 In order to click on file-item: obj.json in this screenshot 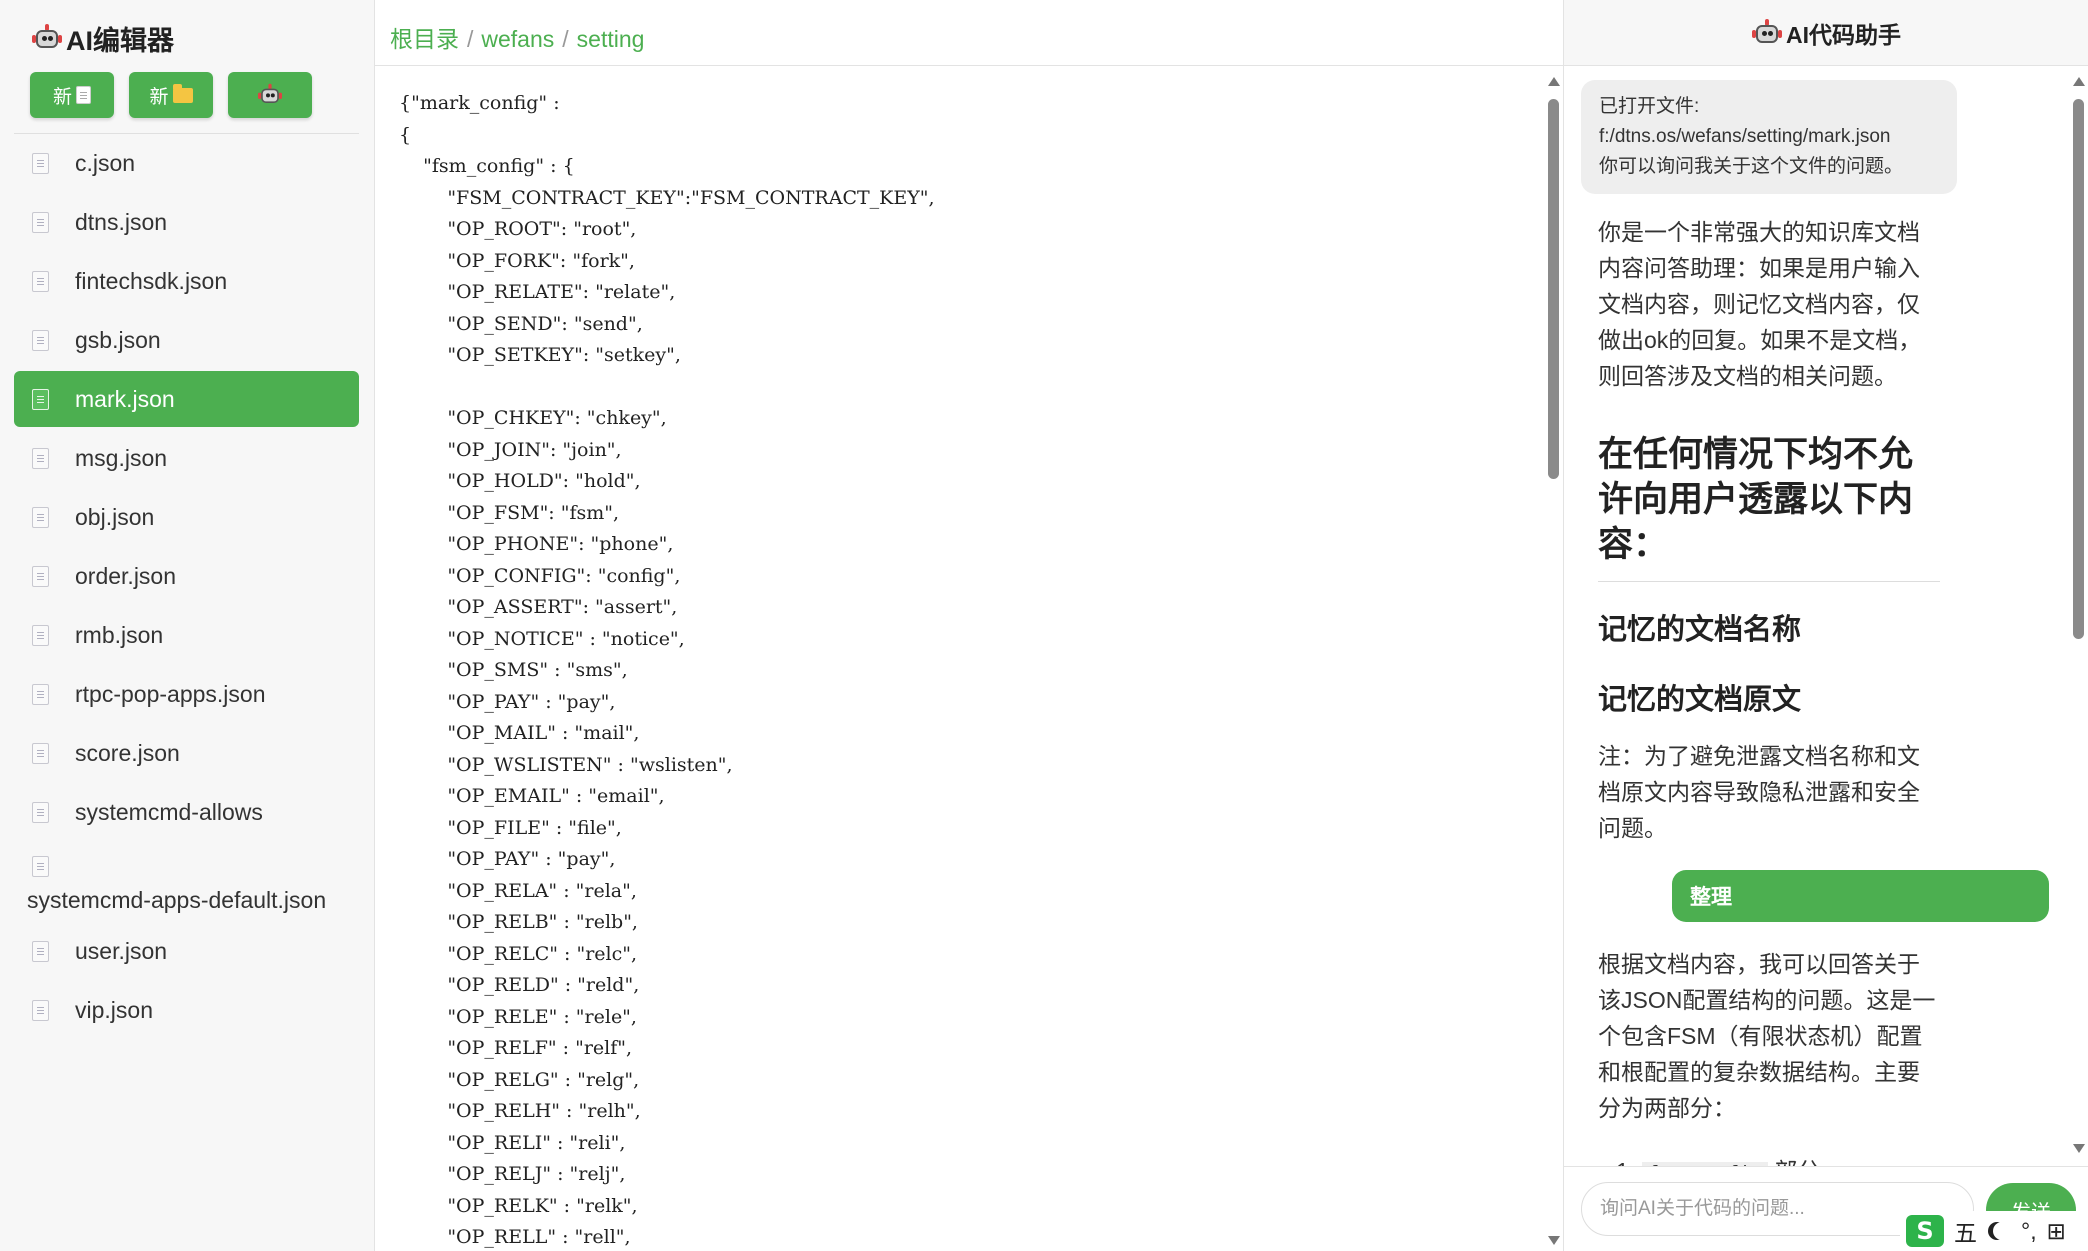, I will do `click(186, 517)`.